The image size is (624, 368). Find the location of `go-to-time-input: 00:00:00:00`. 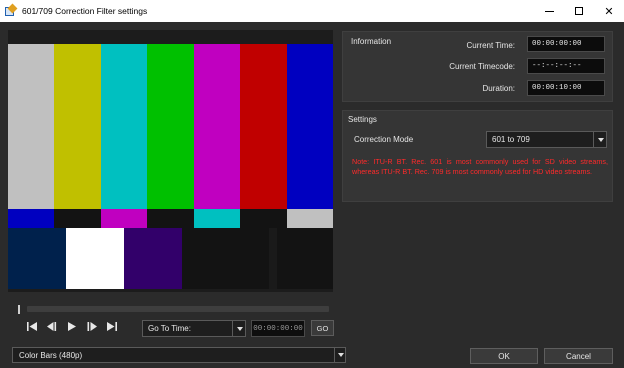

go-to-time-input: 00:00:00:00 is located at coordinates (278, 328).